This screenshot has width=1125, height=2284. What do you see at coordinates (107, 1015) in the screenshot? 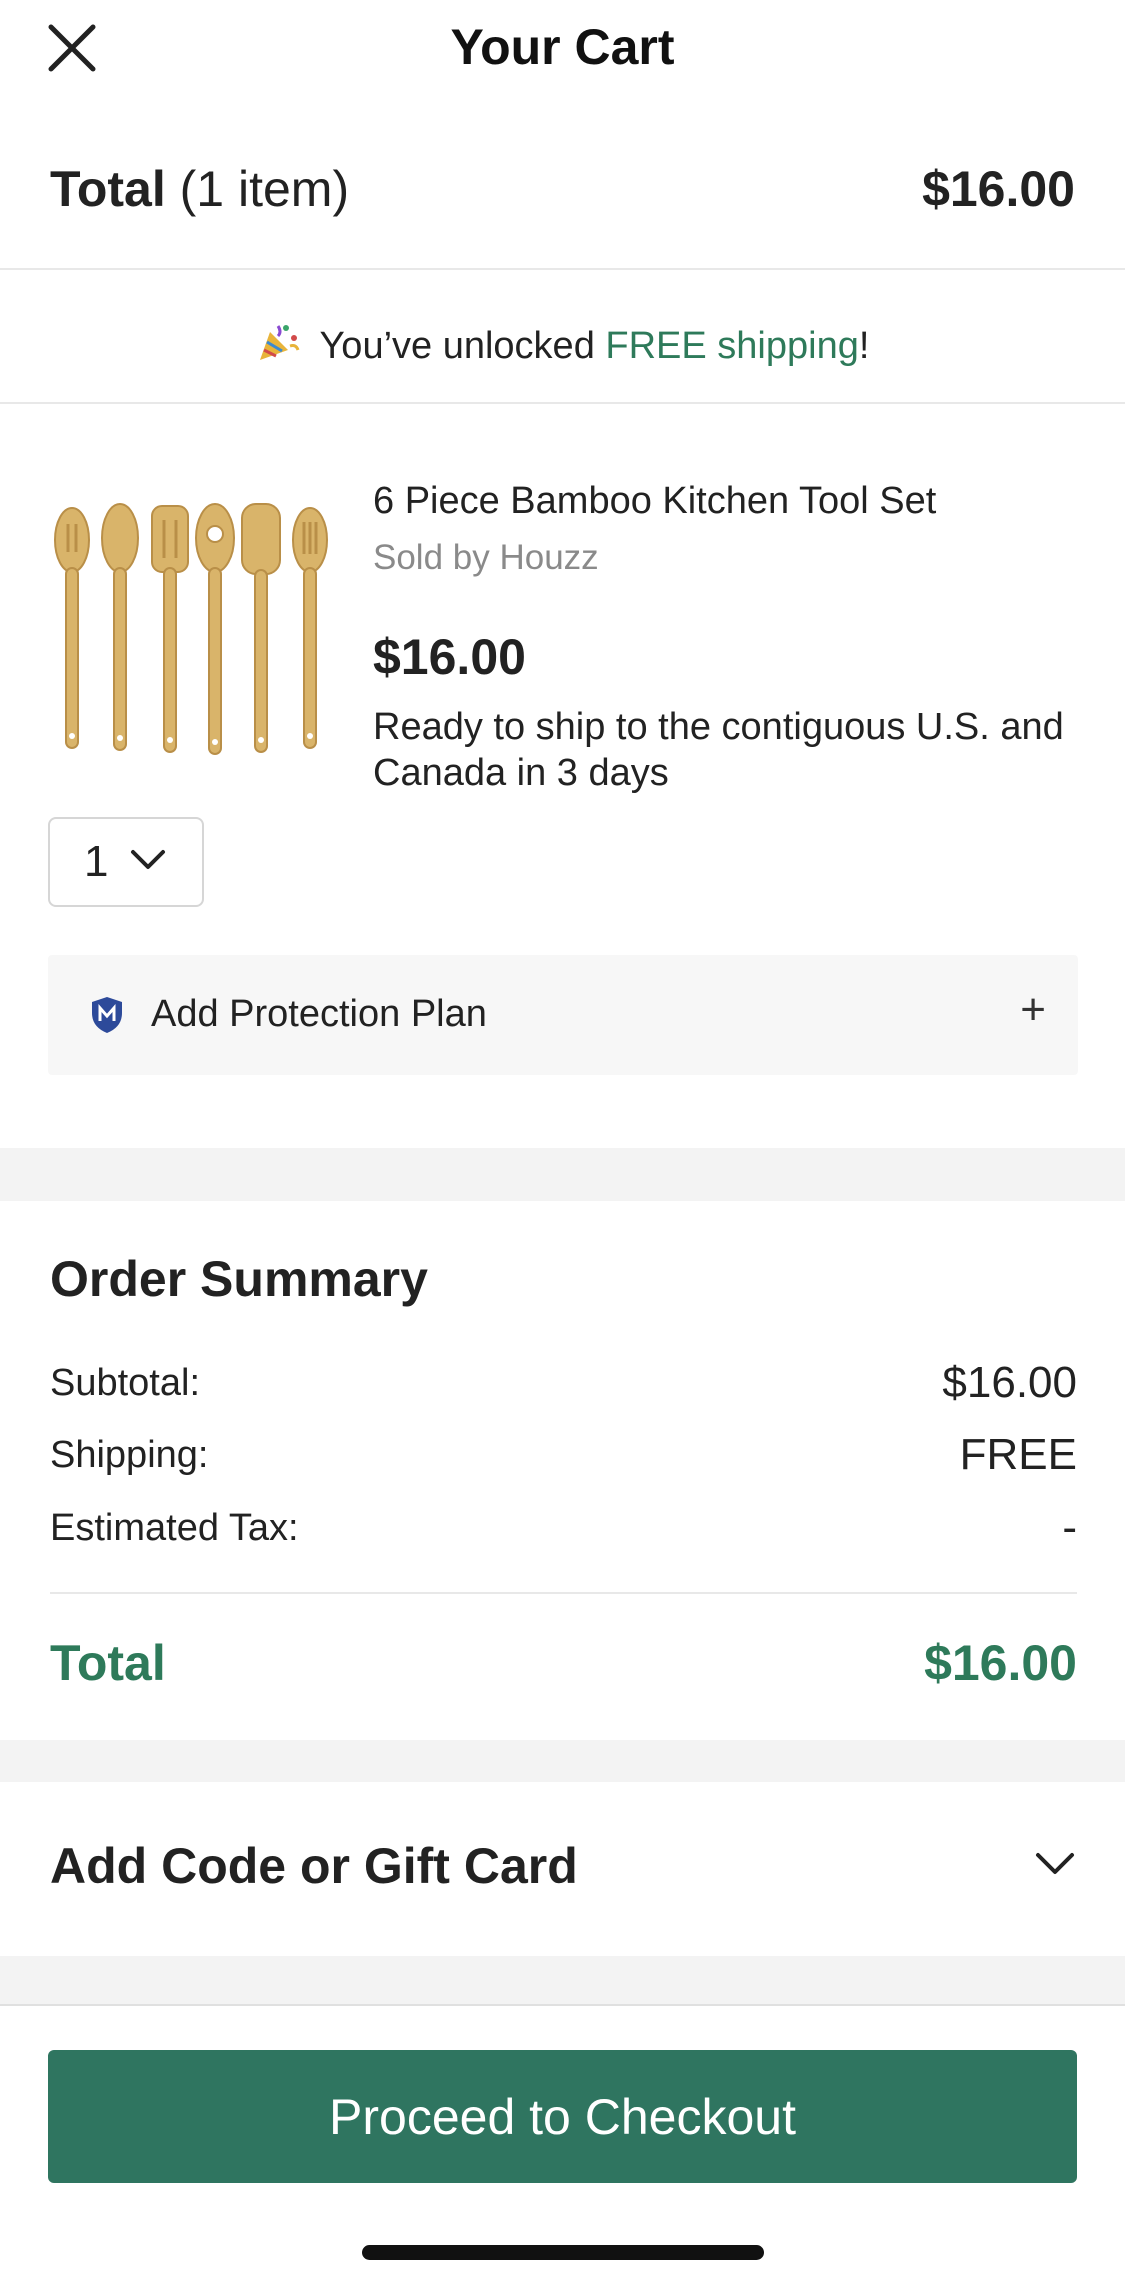
I see `shield-icon` at bounding box center [107, 1015].